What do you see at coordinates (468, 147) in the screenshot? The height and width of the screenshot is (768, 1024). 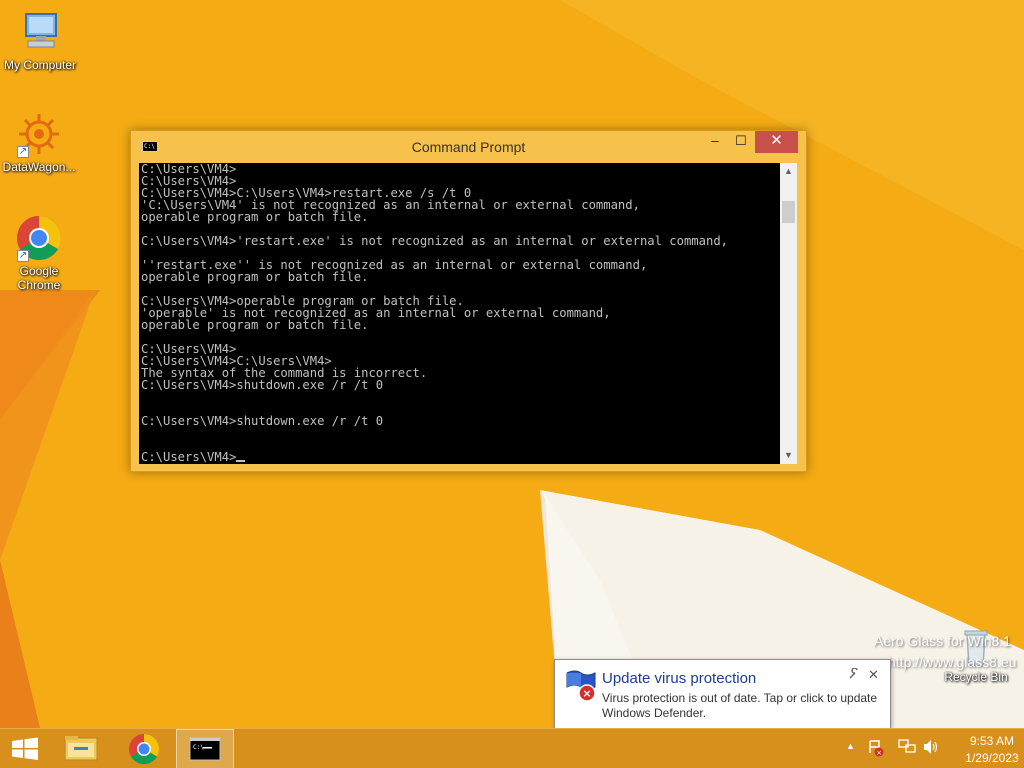 I see `window-titlebar: C:\ Command Prompt – ☐ ✕` at bounding box center [468, 147].